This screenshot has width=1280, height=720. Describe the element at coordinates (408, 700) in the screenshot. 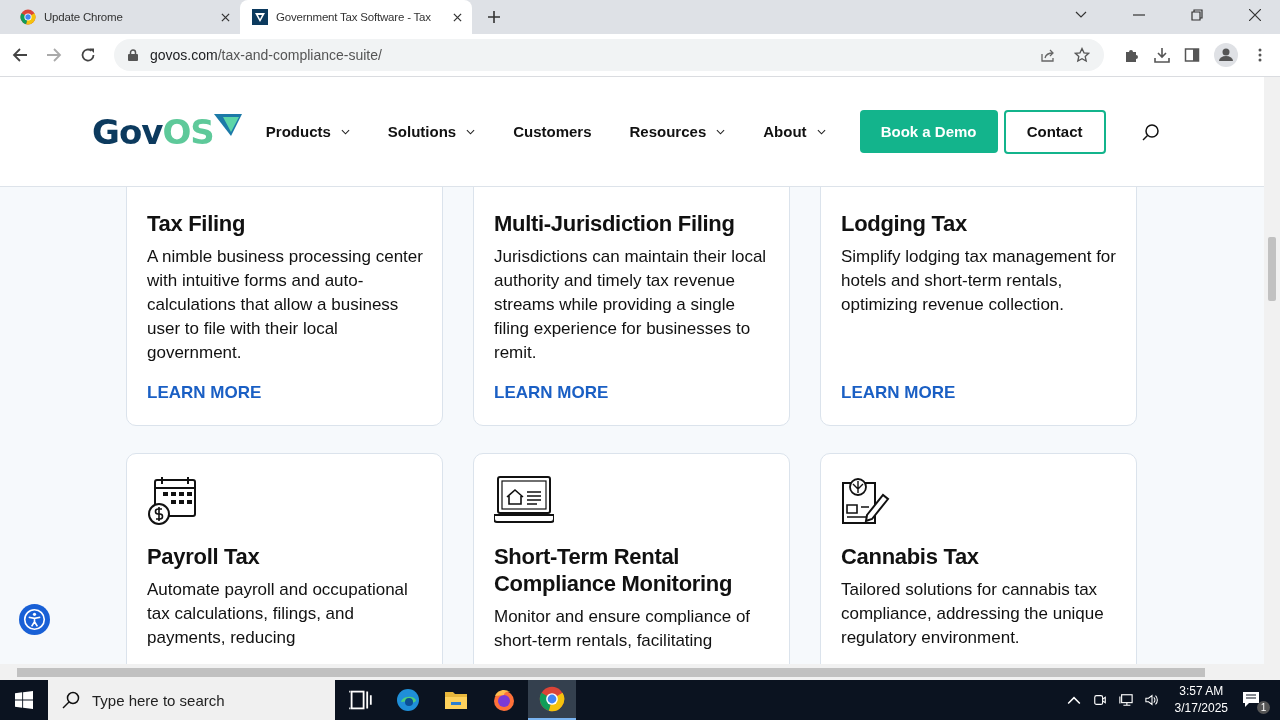

I see `edge-icon` at that location.